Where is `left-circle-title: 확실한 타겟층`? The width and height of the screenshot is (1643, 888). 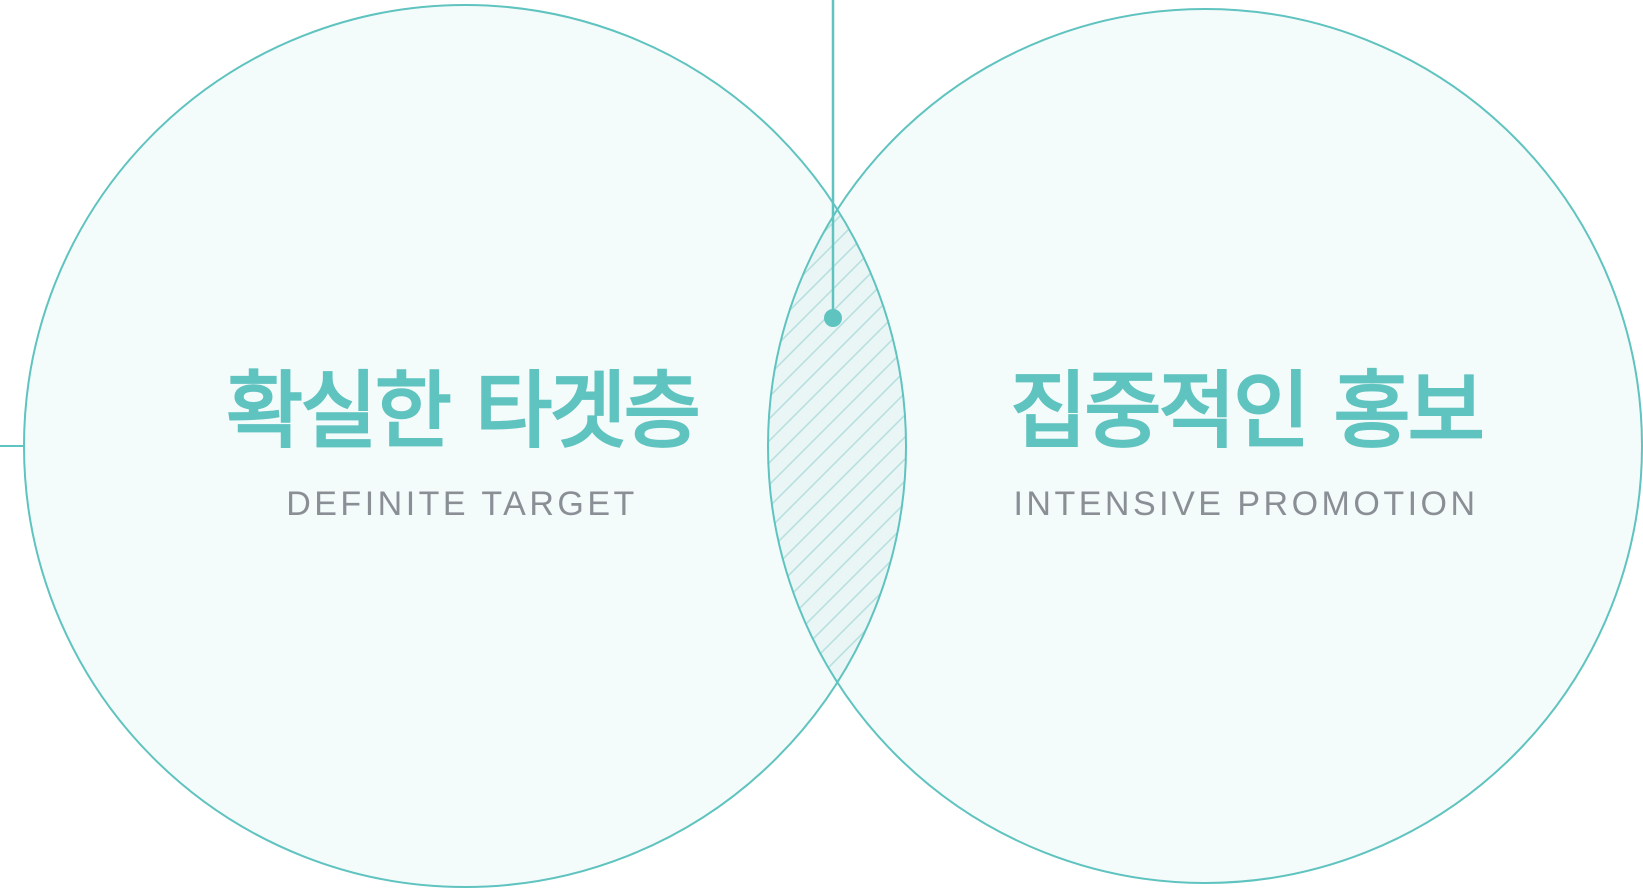 left-circle-title: 확실한 타겟층 is located at coordinates (463, 411).